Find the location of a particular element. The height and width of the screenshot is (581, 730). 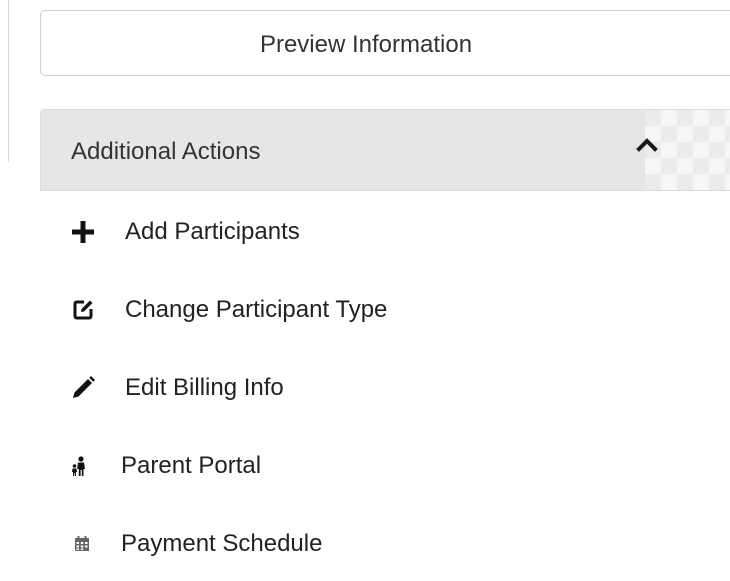

change-participant-type-action: Change Participant Type is located at coordinates (385, 310).